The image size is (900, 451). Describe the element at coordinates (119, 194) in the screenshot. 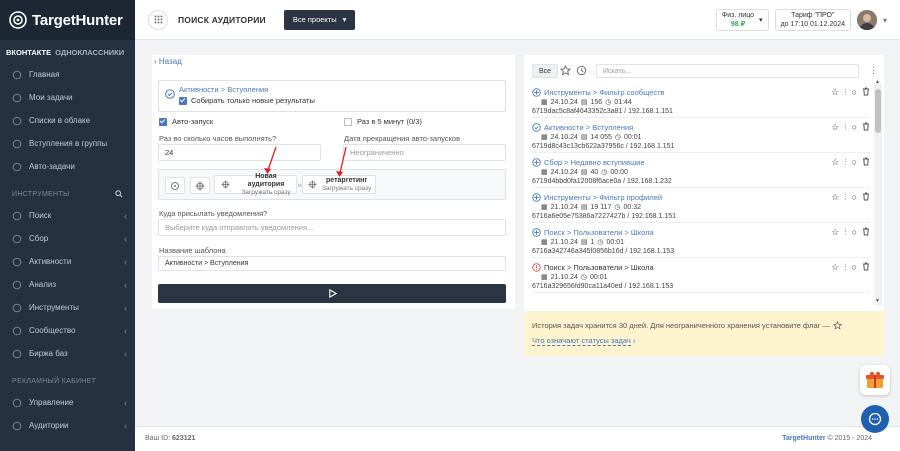

I see `search-icon` at that location.